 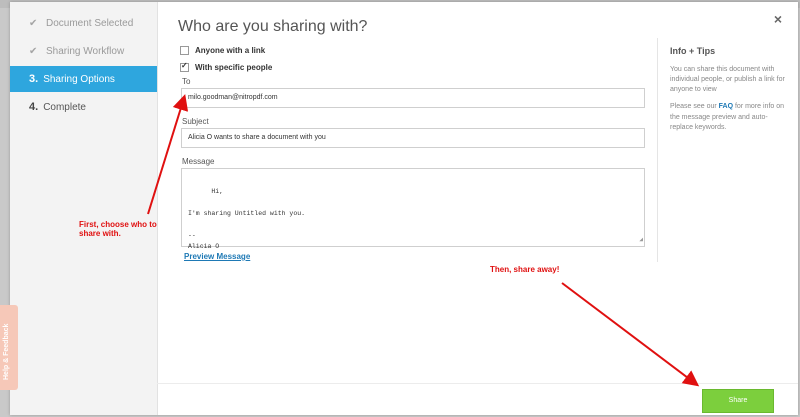 What do you see at coordinates (100, 233) in the screenshot?
I see `annotation-first-line2: share with.` at bounding box center [100, 233].